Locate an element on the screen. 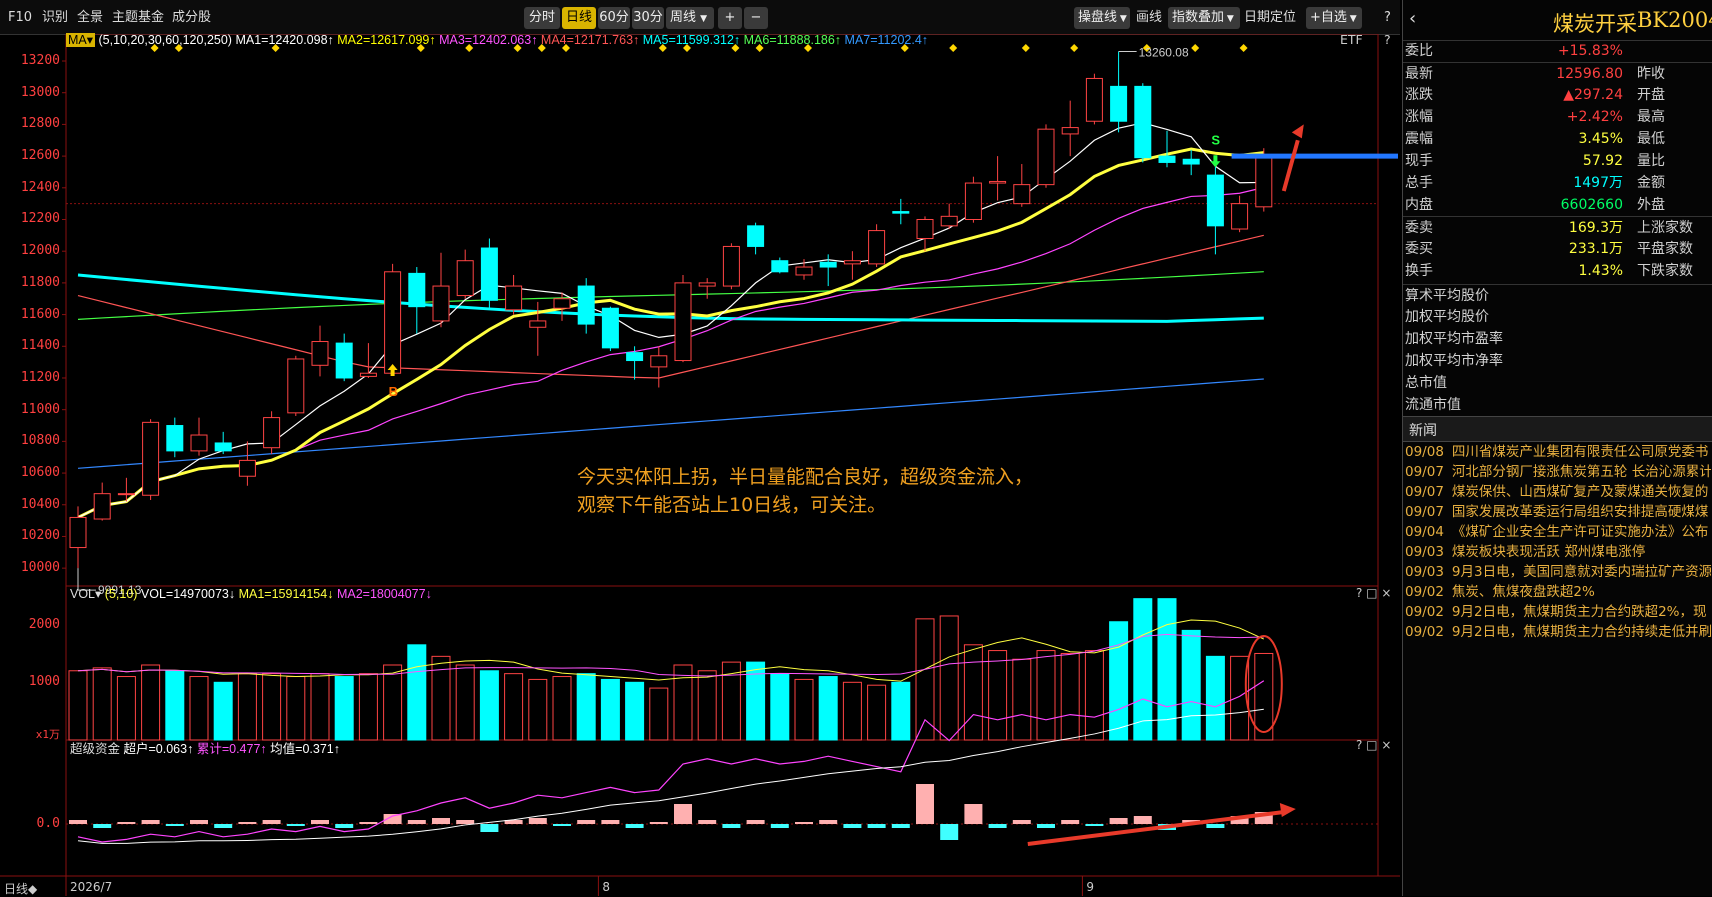 This screenshot has height=897, width=1712. quote-label-secondary: 量比 is located at coordinates (1651, 161).